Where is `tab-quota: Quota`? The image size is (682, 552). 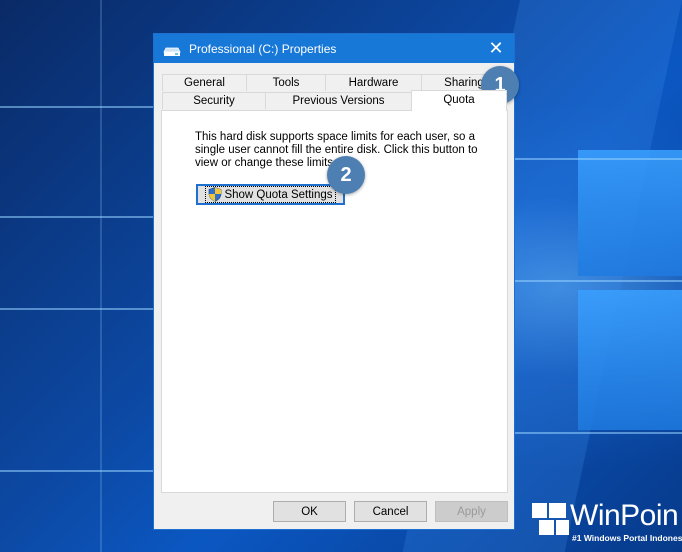
tab-quota: Quota is located at coordinates (459, 100).